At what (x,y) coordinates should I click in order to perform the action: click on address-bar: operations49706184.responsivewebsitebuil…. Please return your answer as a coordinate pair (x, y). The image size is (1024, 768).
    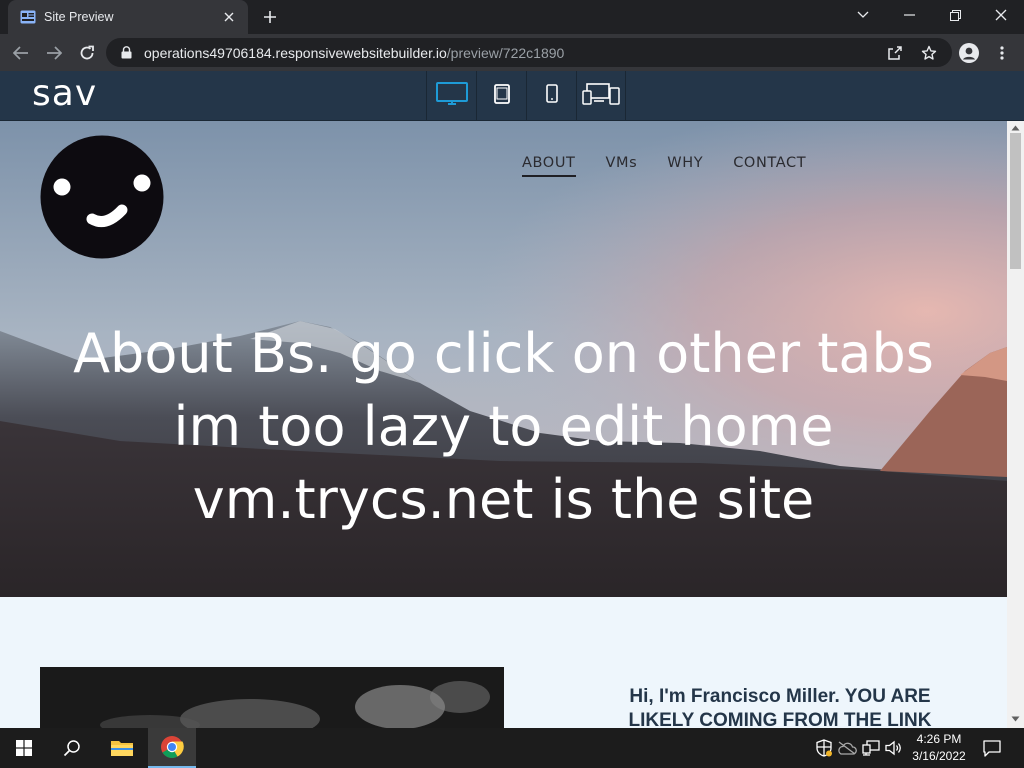
    Looking at the image, I should click on (529, 52).